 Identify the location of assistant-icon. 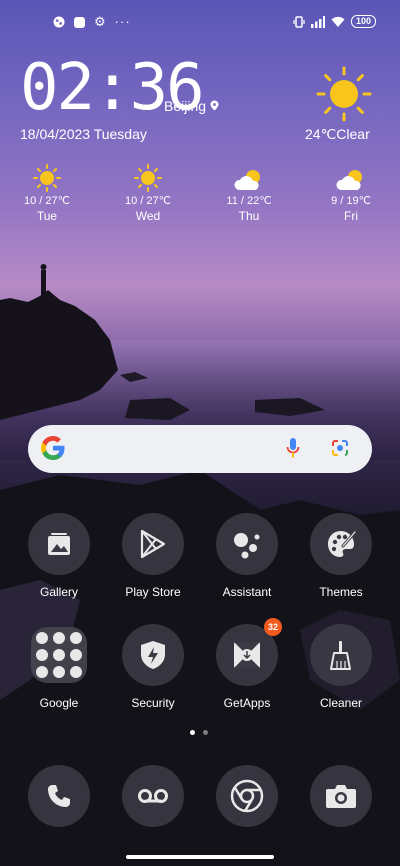
(247, 544).